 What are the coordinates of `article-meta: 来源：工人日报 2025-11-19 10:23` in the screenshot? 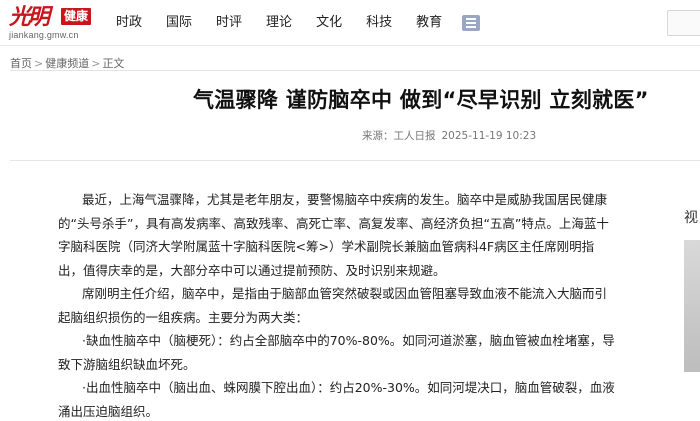 It's located at (449, 135).